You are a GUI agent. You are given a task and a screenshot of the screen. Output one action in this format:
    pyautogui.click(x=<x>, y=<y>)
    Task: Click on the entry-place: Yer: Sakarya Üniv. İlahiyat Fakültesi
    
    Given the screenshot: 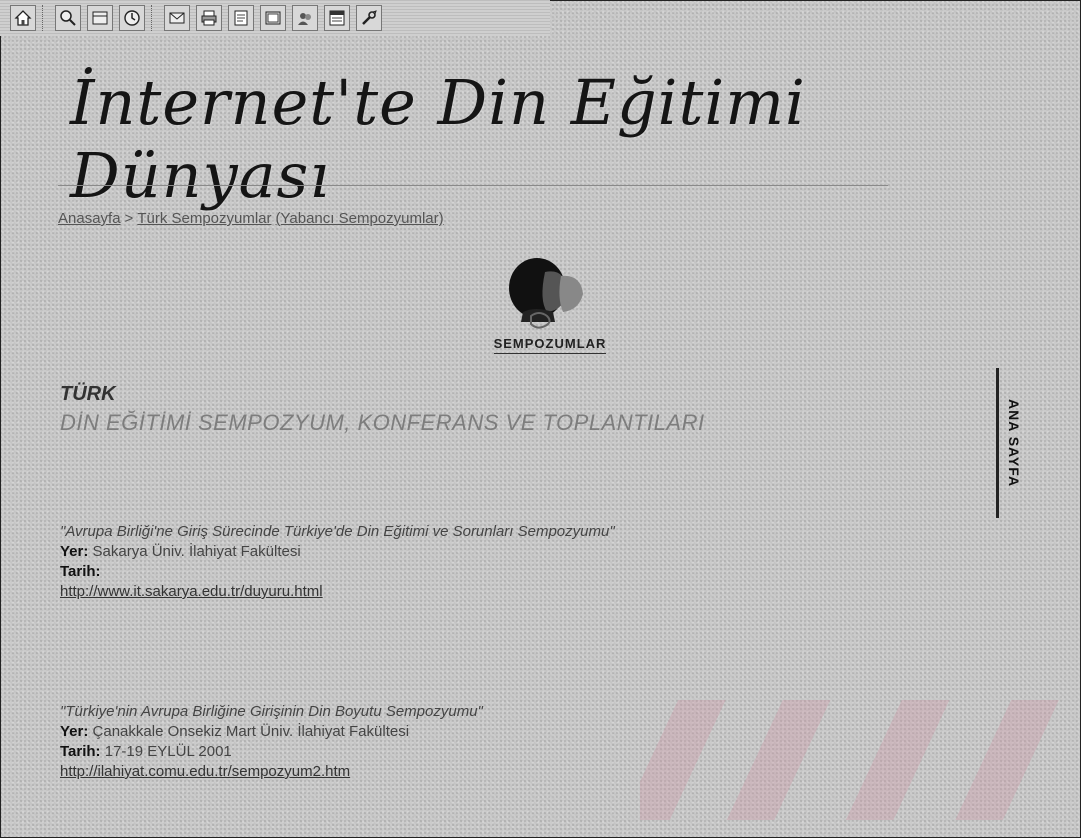 What is the action you would take?
    pyautogui.click(x=337, y=552)
    